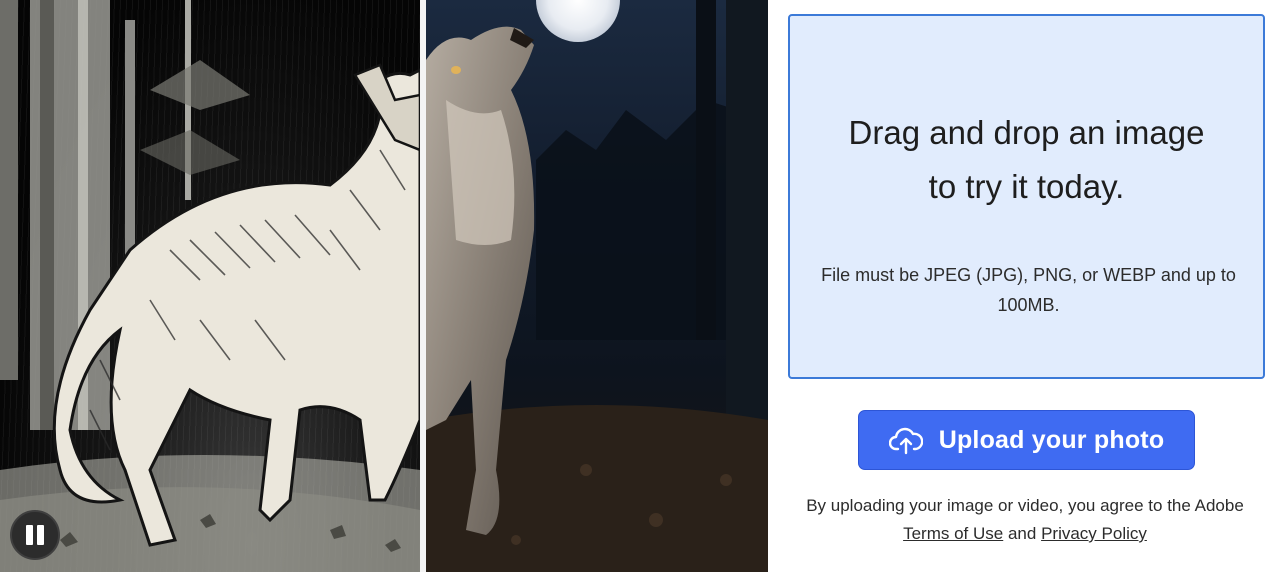 The image size is (1280, 572). What do you see at coordinates (1051, 439) in the screenshot?
I see `upload-photo-label: Upload your photo` at bounding box center [1051, 439].